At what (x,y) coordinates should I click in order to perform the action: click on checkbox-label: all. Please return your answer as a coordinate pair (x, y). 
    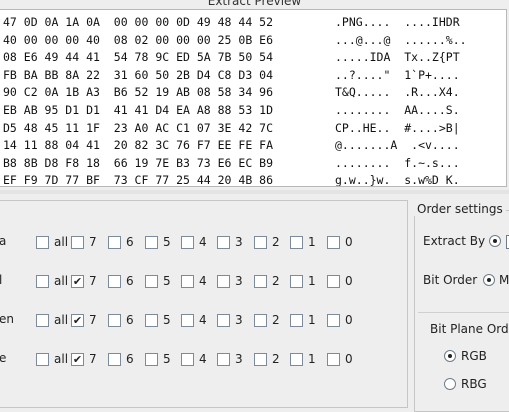
    Looking at the image, I should click on (61, 281).